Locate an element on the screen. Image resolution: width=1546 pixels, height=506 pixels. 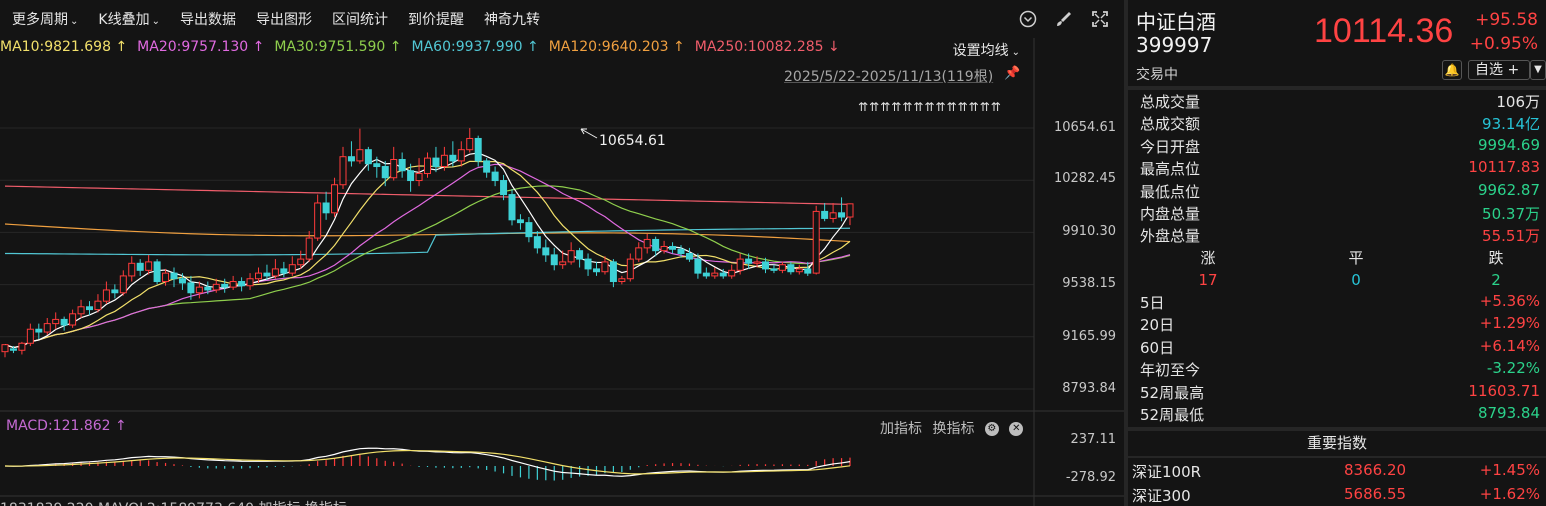
price-change: +95.58 is located at coordinates (1506, 20).